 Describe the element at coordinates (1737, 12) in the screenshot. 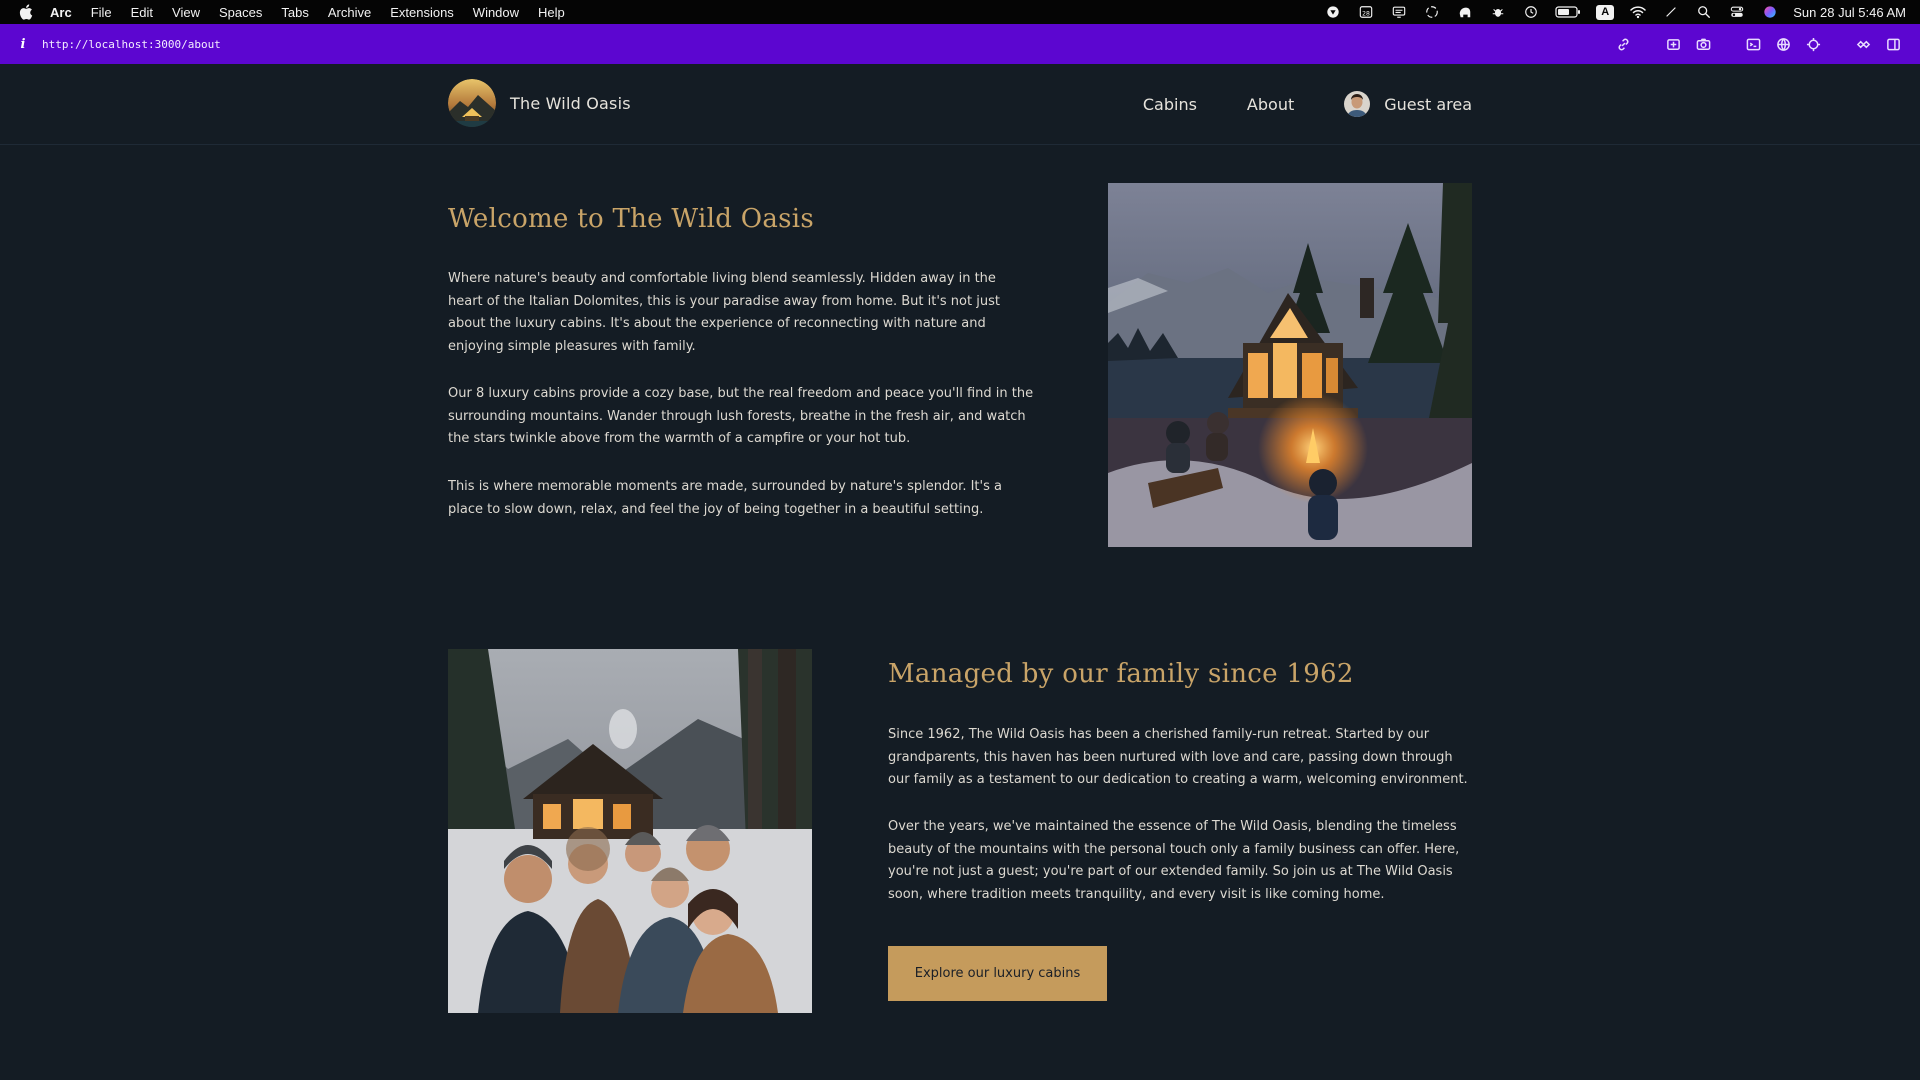

I see `control-center-icon` at that location.